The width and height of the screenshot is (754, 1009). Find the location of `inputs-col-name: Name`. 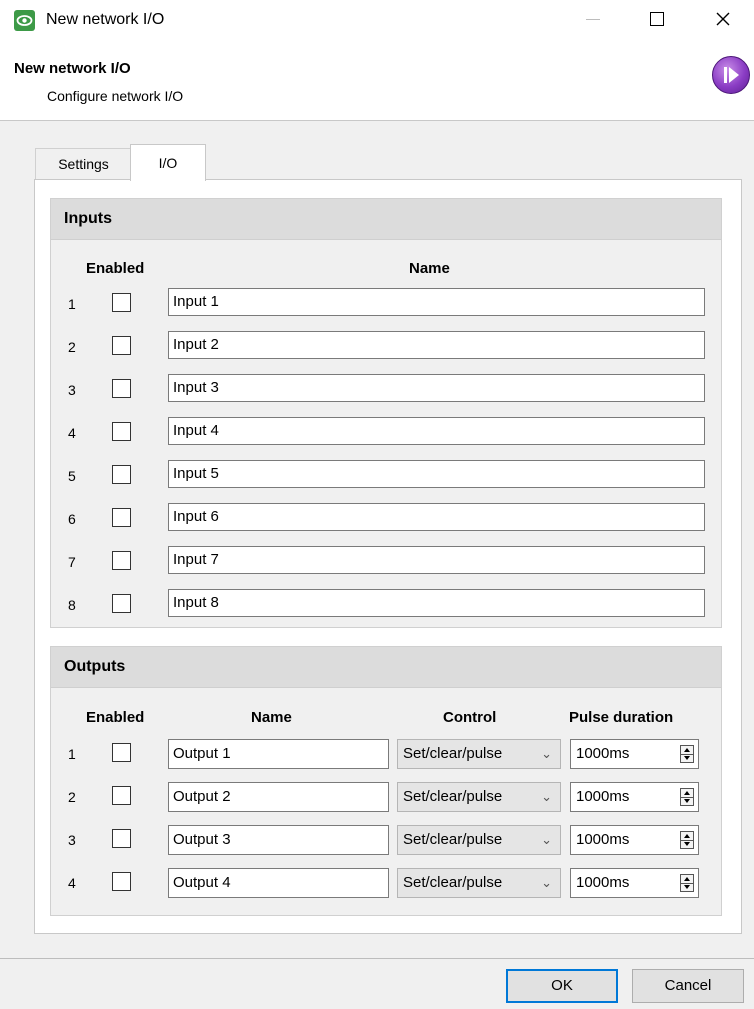

inputs-col-name: Name is located at coordinates (429, 268).